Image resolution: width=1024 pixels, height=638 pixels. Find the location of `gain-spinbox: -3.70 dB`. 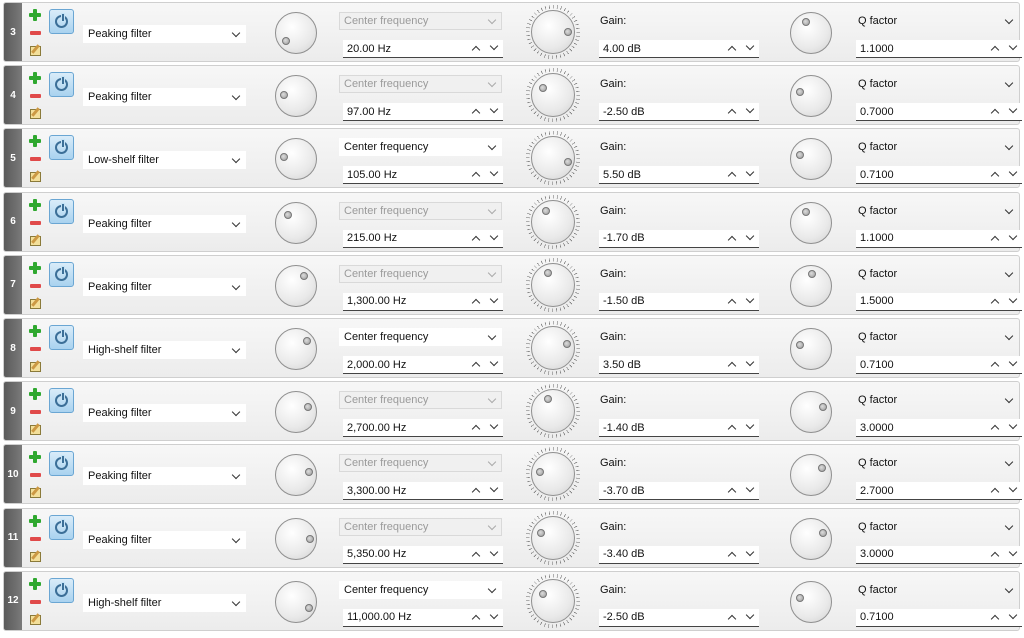

gain-spinbox: -3.70 dB is located at coordinates (679, 491).